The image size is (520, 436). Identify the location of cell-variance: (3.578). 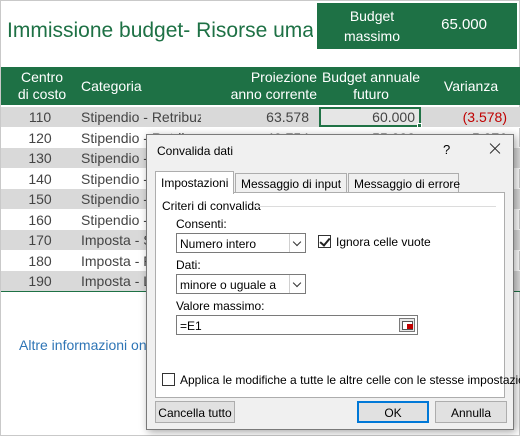
(485, 117).